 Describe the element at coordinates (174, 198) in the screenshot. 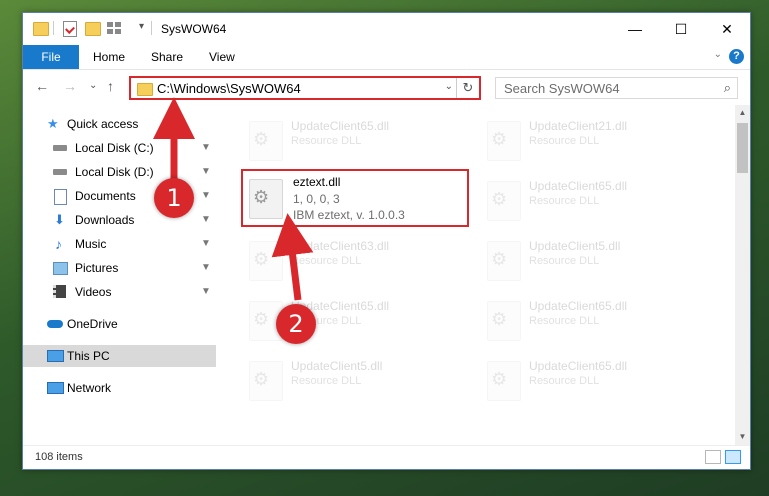

I see `step-1-badge: 1` at that location.